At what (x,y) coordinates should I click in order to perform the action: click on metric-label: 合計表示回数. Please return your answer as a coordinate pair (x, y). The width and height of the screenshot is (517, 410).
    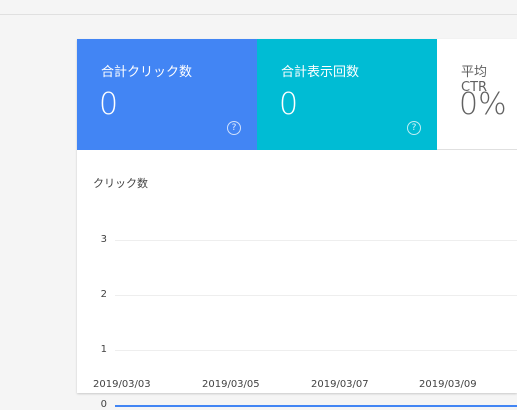
    Looking at the image, I should click on (320, 72).